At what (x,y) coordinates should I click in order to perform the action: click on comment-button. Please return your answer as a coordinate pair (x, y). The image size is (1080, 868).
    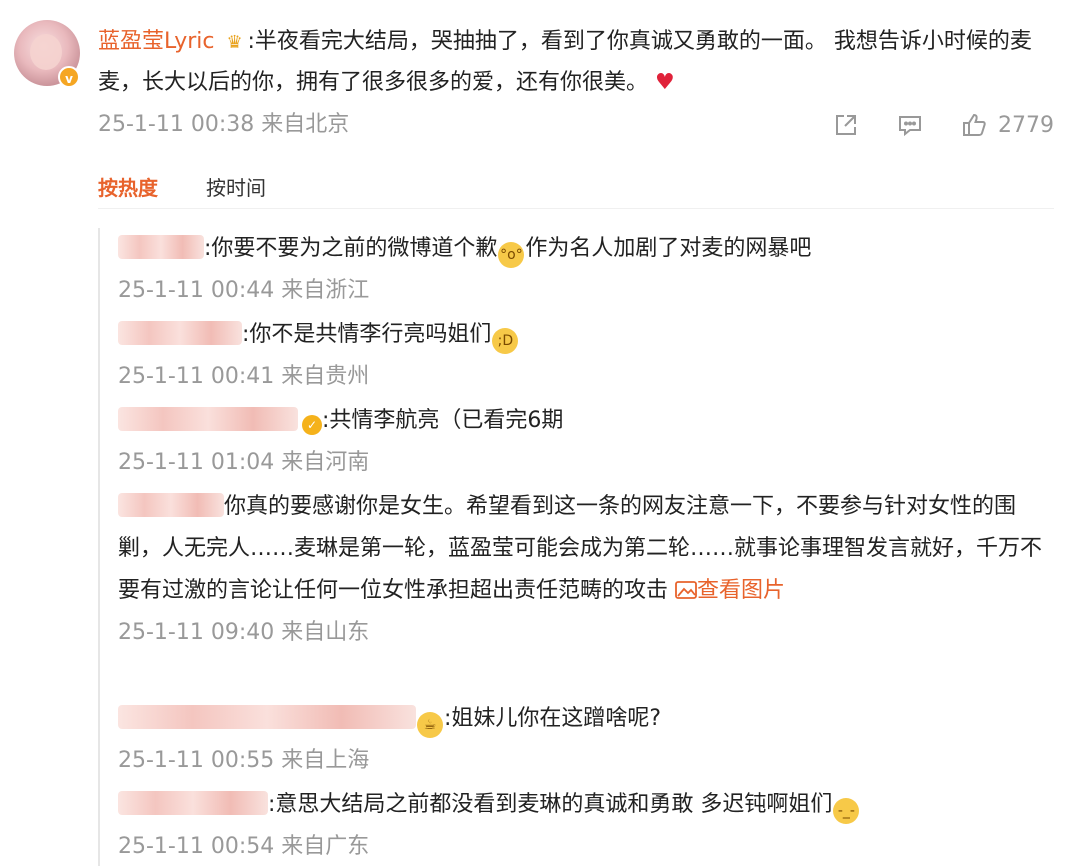
    Looking at the image, I should click on (910, 125).